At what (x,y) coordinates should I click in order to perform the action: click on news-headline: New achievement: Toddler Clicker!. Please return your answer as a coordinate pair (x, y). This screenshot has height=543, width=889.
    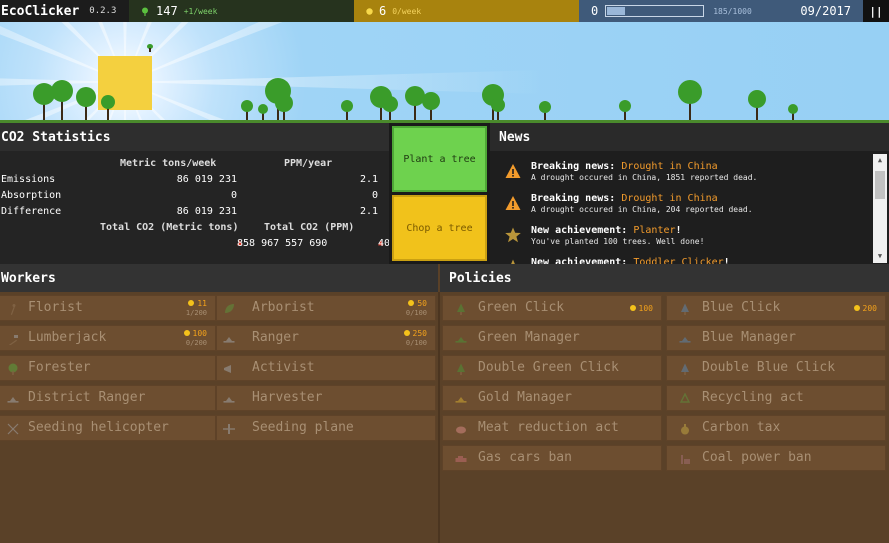
    Looking at the image, I should click on (702, 258).